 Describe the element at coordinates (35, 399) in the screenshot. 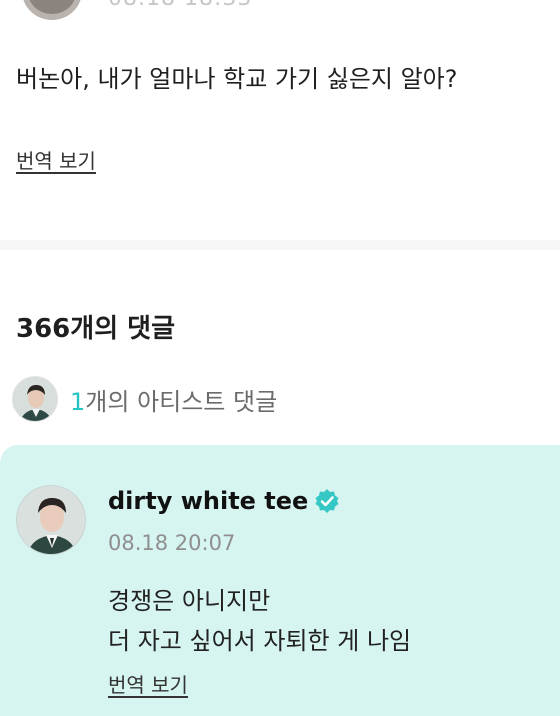

I see `artist-avatar` at that location.